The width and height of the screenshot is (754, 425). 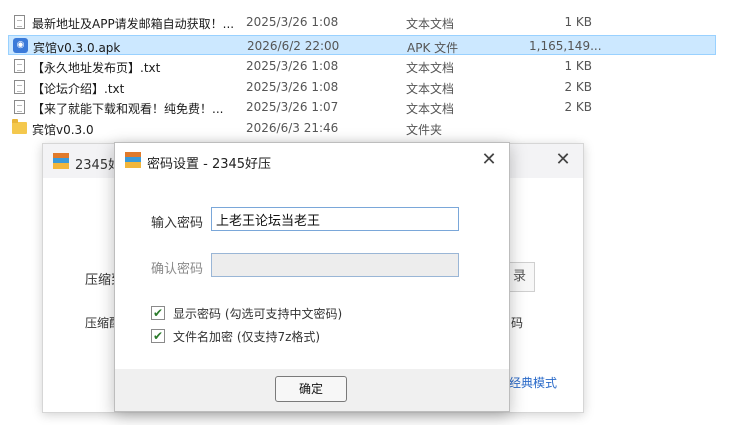 I want to click on apk-file-icon: ◉, so click(x=21, y=46).